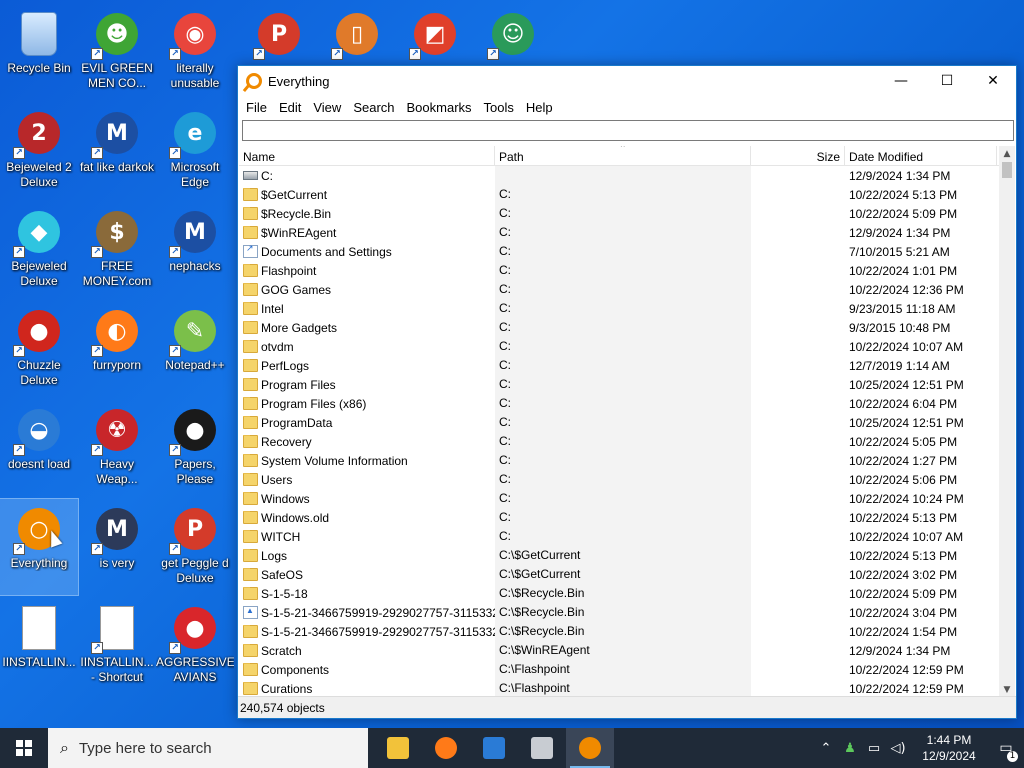  What do you see at coordinates (627, 289) in the screenshot?
I see `table-row: GOG Games C: 10/22/2024 12:36 PM` at bounding box center [627, 289].